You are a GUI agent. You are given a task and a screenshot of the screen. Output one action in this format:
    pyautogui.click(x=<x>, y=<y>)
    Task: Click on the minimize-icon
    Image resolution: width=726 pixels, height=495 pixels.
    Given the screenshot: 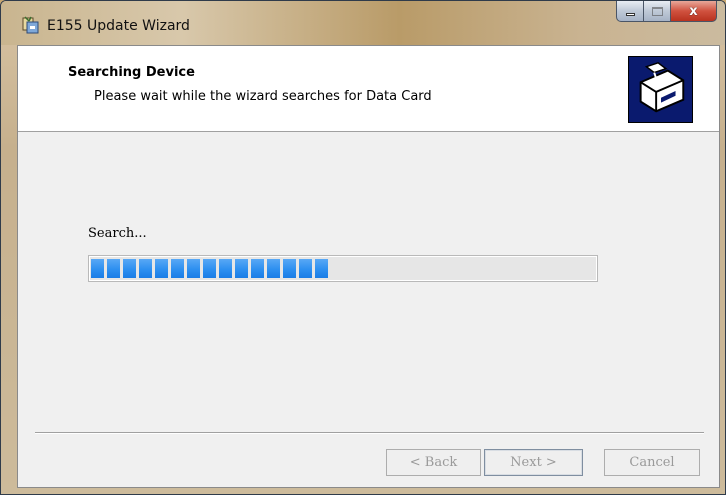 What is the action you would take?
    pyautogui.click(x=630, y=14)
    